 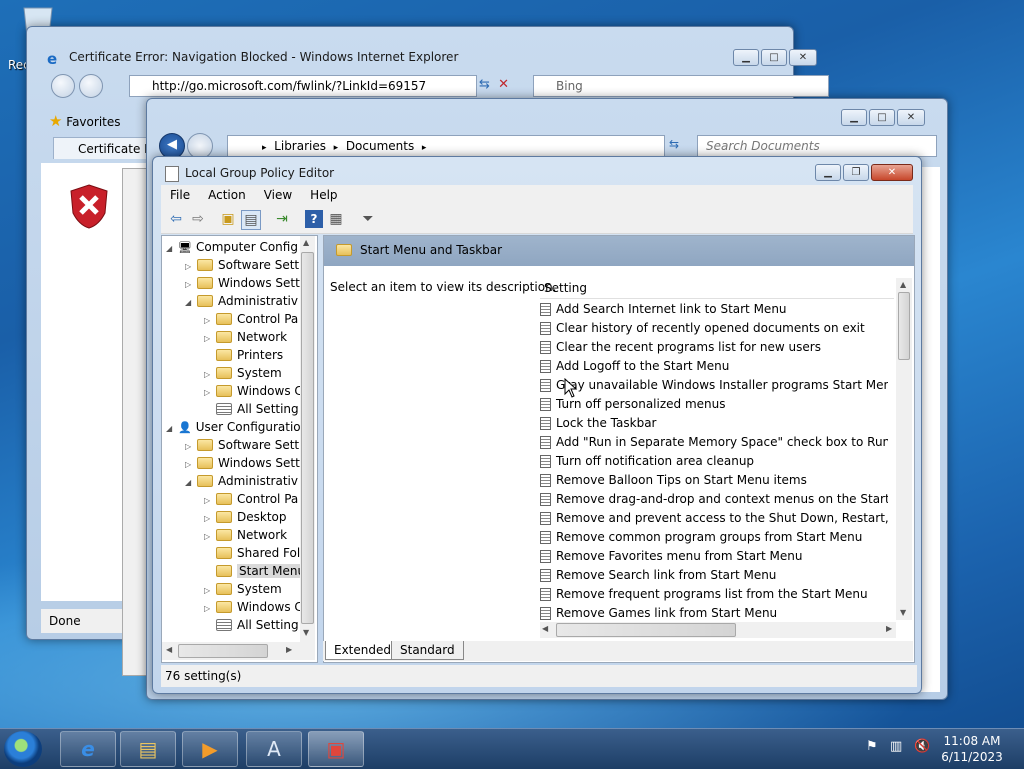 I want to click on tree-item: Printers, so click(x=243, y=355).